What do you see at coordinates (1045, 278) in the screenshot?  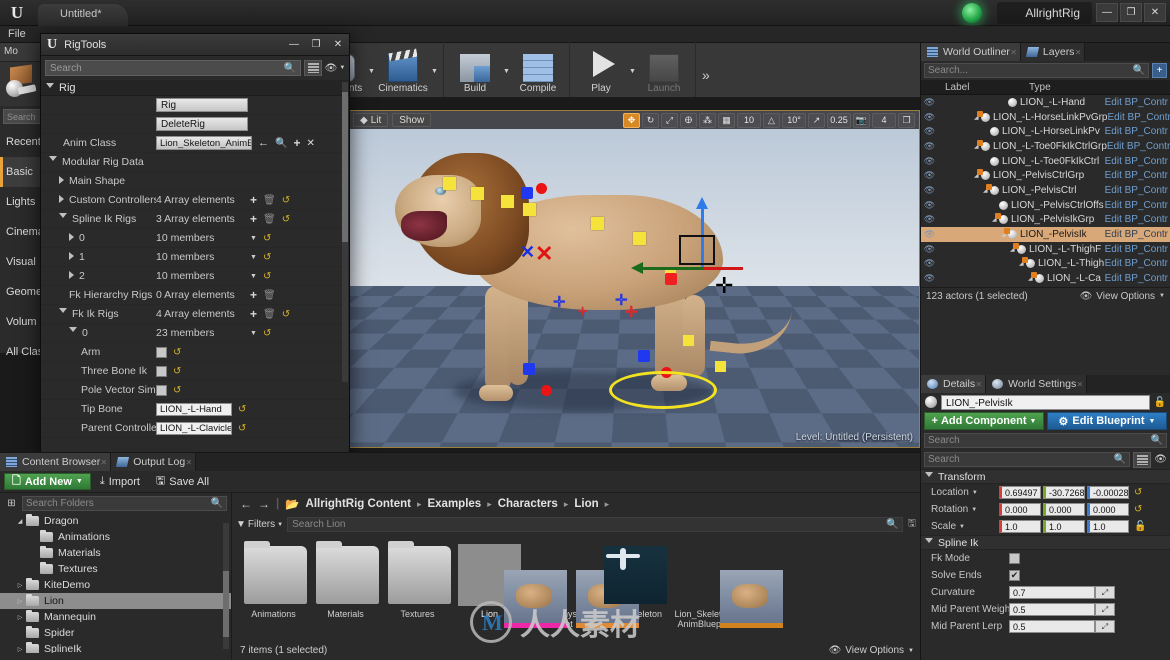 I see `table-row: 👁 ◢ LION_-L-Ca Edit BP_Contr` at bounding box center [1045, 278].